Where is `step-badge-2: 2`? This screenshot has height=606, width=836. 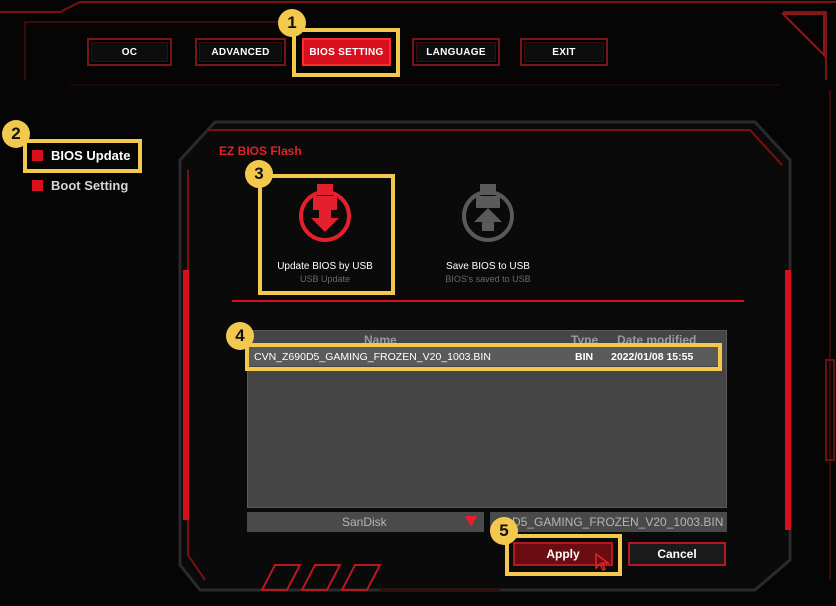 step-badge-2: 2 is located at coordinates (16, 134).